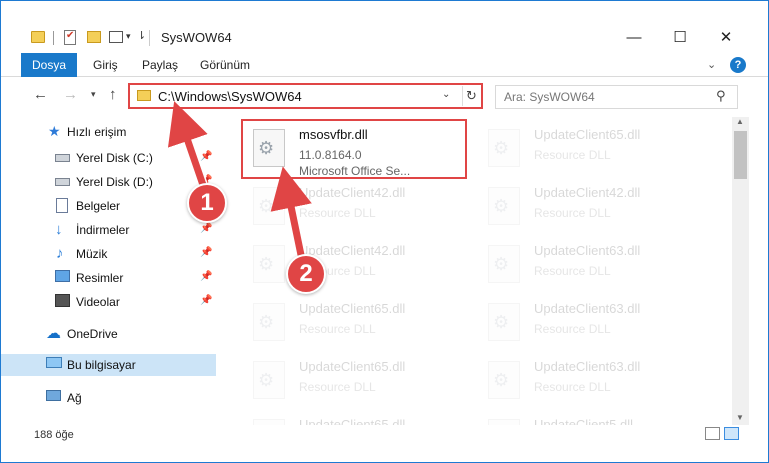 Image resolution: width=769 pixels, height=463 pixels. I want to click on sidebar-item-label: İndirmeler, so click(103, 230).